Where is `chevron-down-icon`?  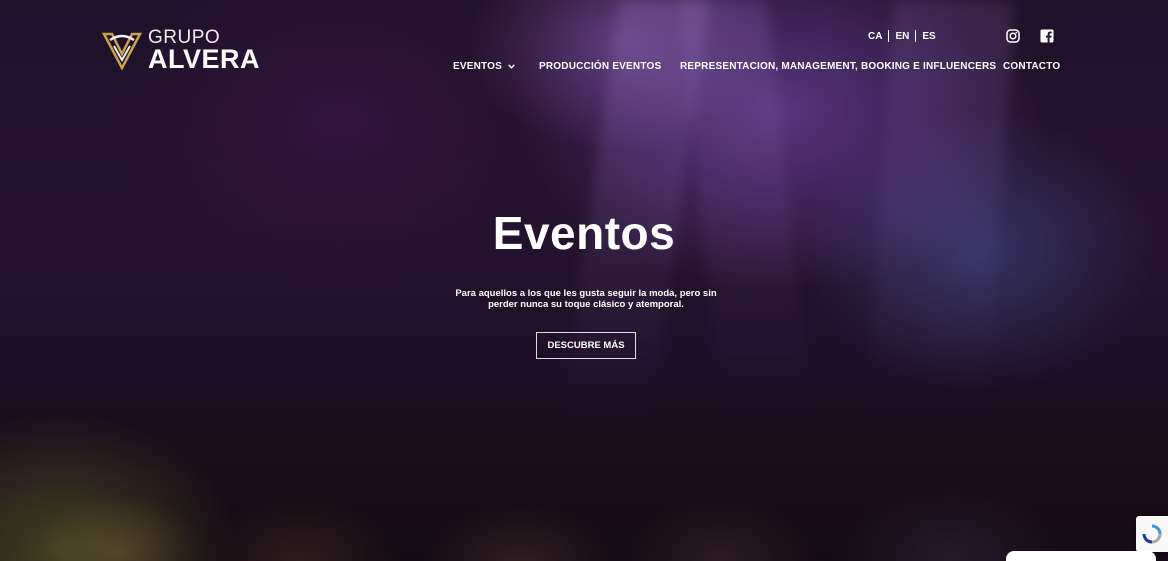
chevron-down-icon is located at coordinates (511, 66).